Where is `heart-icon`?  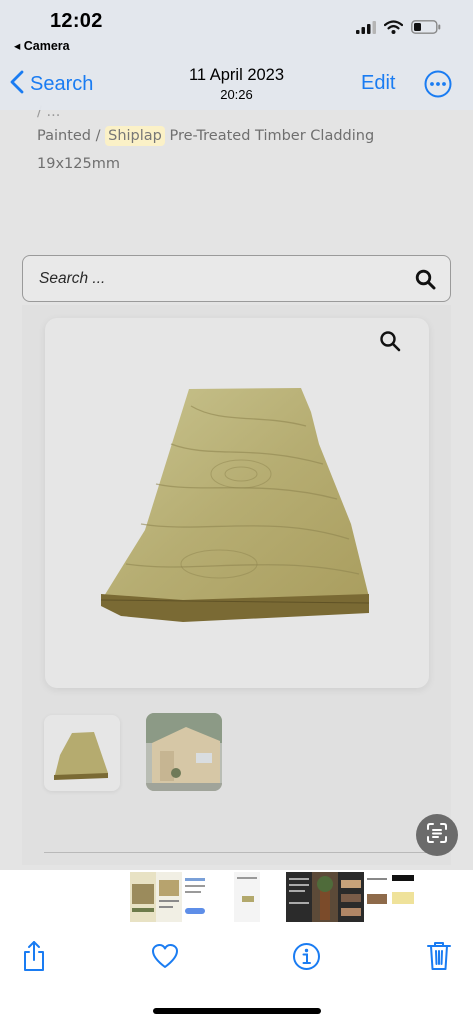
heart-icon is located at coordinates (165, 958).